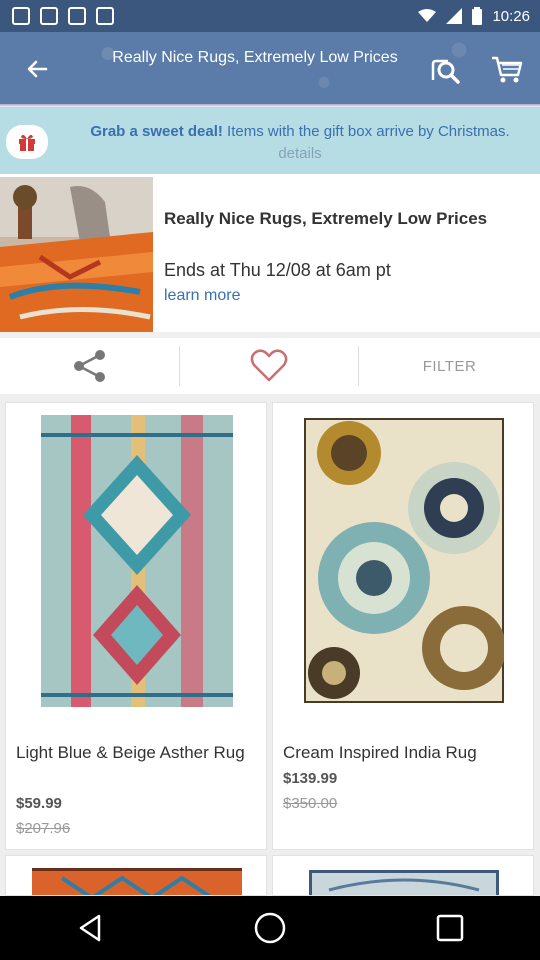 The height and width of the screenshot is (960, 540). Describe the element at coordinates (454, 16) in the screenshot. I see `signal-icon` at that location.